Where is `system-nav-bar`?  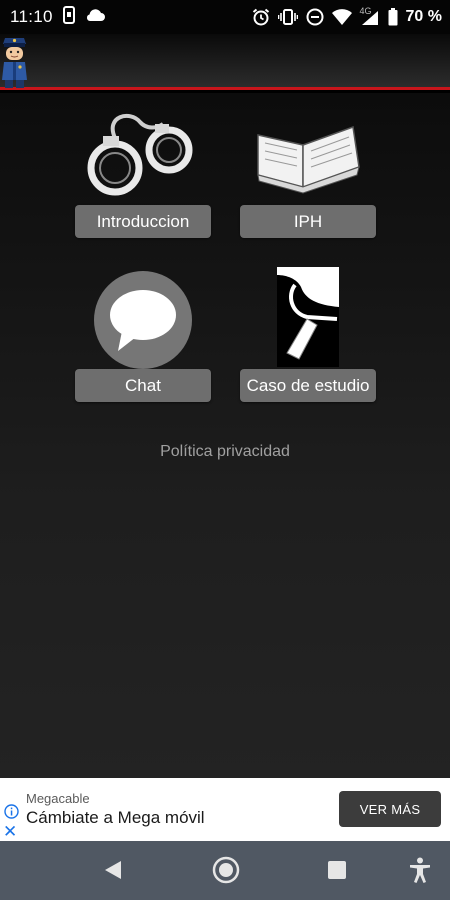
system-nav-bar is located at coordinates (225, 870).